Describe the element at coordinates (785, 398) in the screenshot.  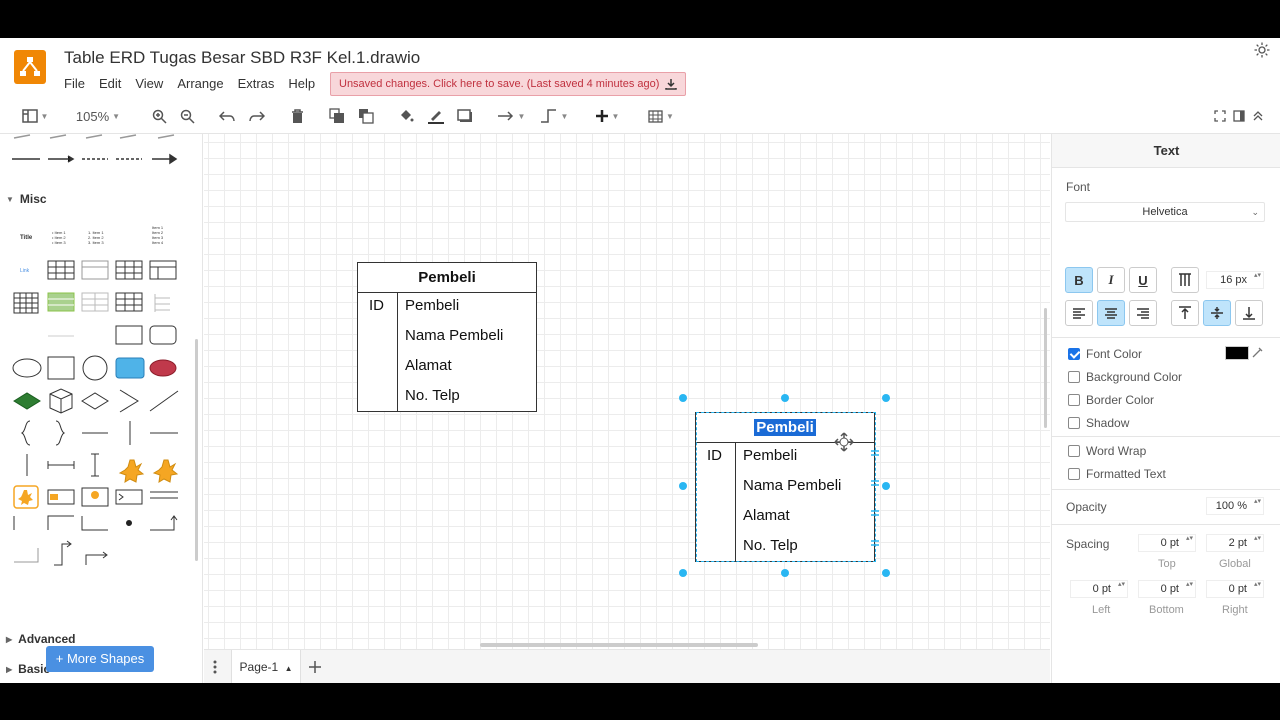
I see `resize-handle-n` at that location.